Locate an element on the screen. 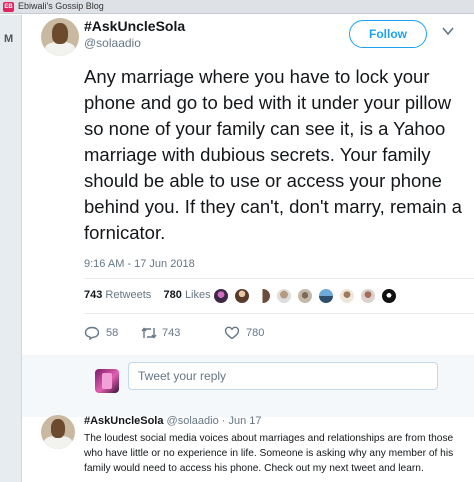  caret-down-icon is located at coordinates (448, 31).